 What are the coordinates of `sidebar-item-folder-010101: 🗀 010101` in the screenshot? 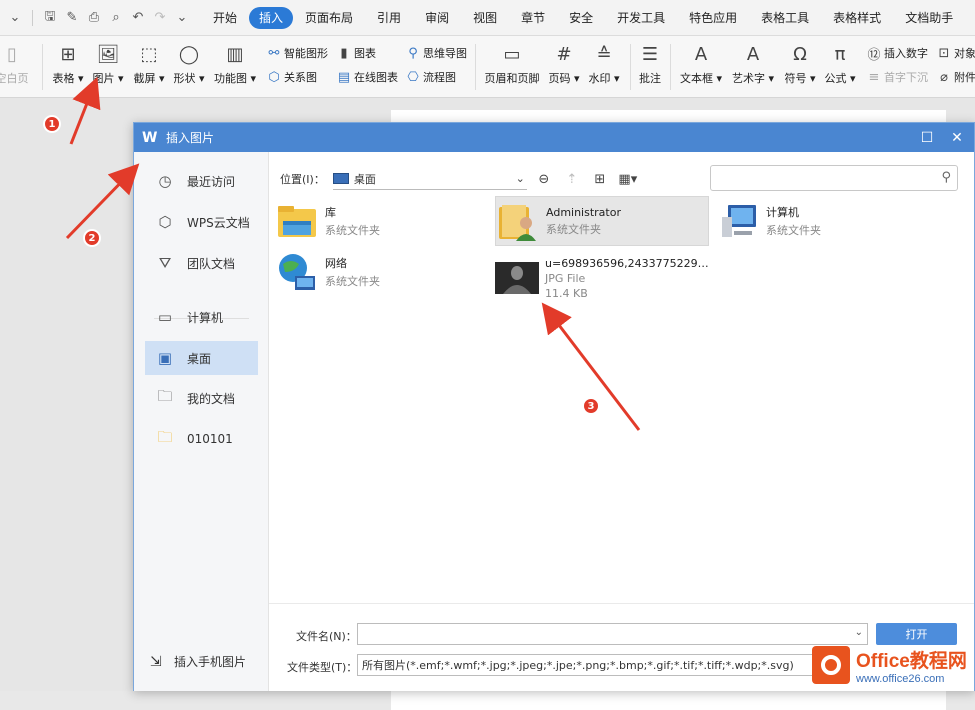 It's located at (201, 439).